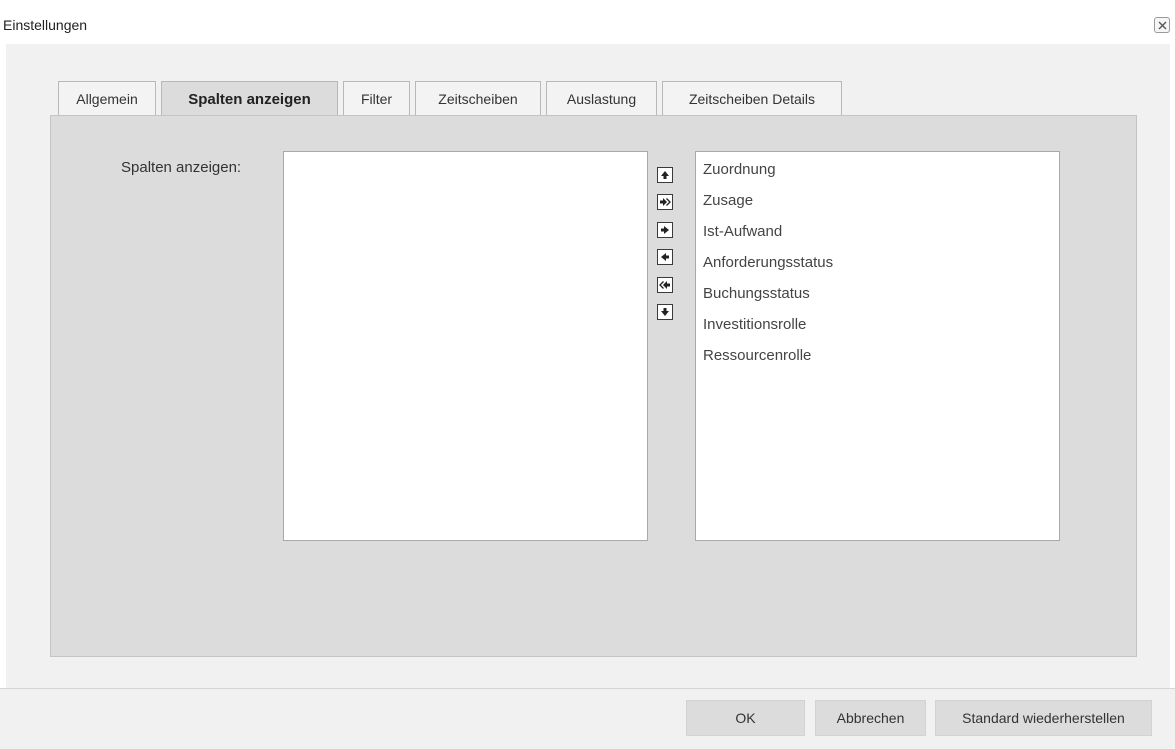 This screenshot has height=749, width=1175. Describe the element at coordinates (745, 718) in the screenshot. I see `ok-button: OK` at that location.